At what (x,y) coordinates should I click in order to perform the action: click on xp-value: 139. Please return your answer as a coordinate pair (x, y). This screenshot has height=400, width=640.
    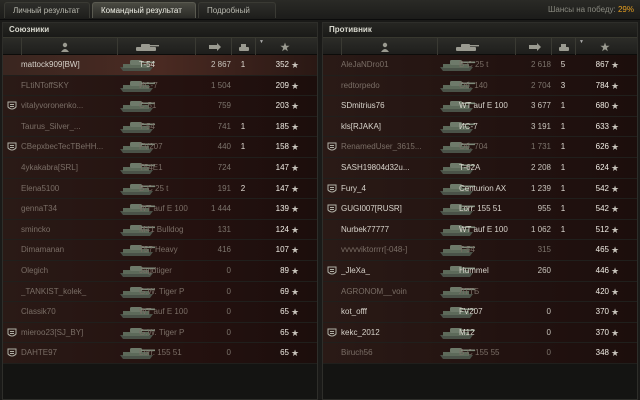
    Looking at the image, I should click on (282, 209).